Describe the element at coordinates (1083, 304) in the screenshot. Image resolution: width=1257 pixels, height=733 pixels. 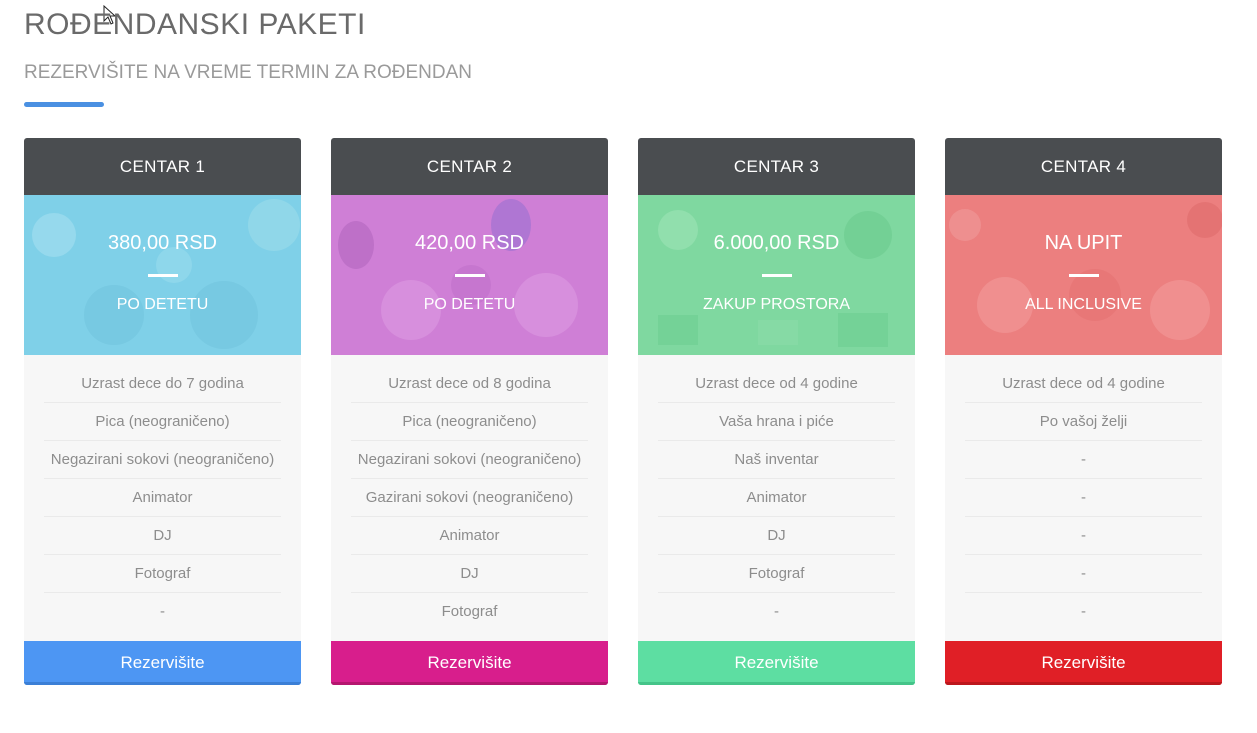
I see `card-price-unit: ALL INCLUSIVE` at that location.